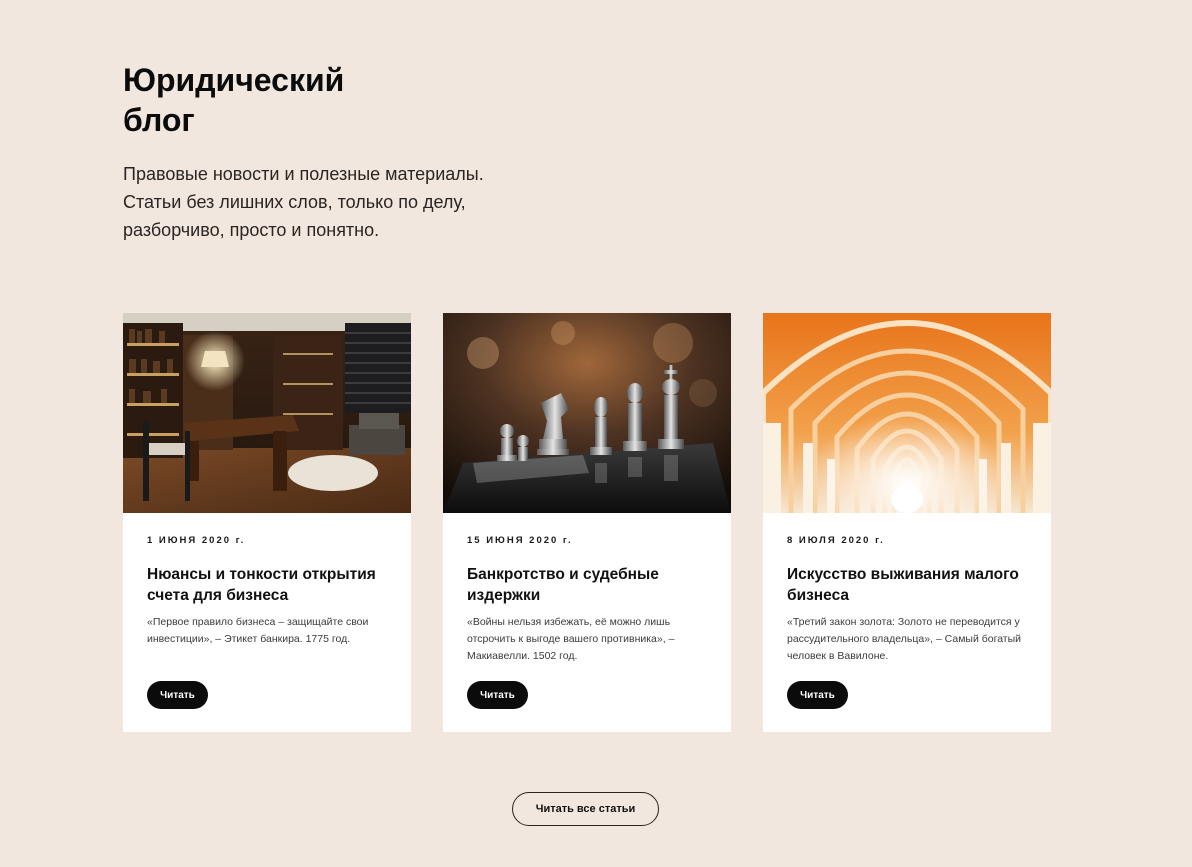 Image resolution: width=1192 pixels, height=867 pixels. What do you see at coordinates (196, 540) in the screenshot?
I see `card-date: 1 ИЮНЯ 2020 г.` at bounding box center [196, 540].